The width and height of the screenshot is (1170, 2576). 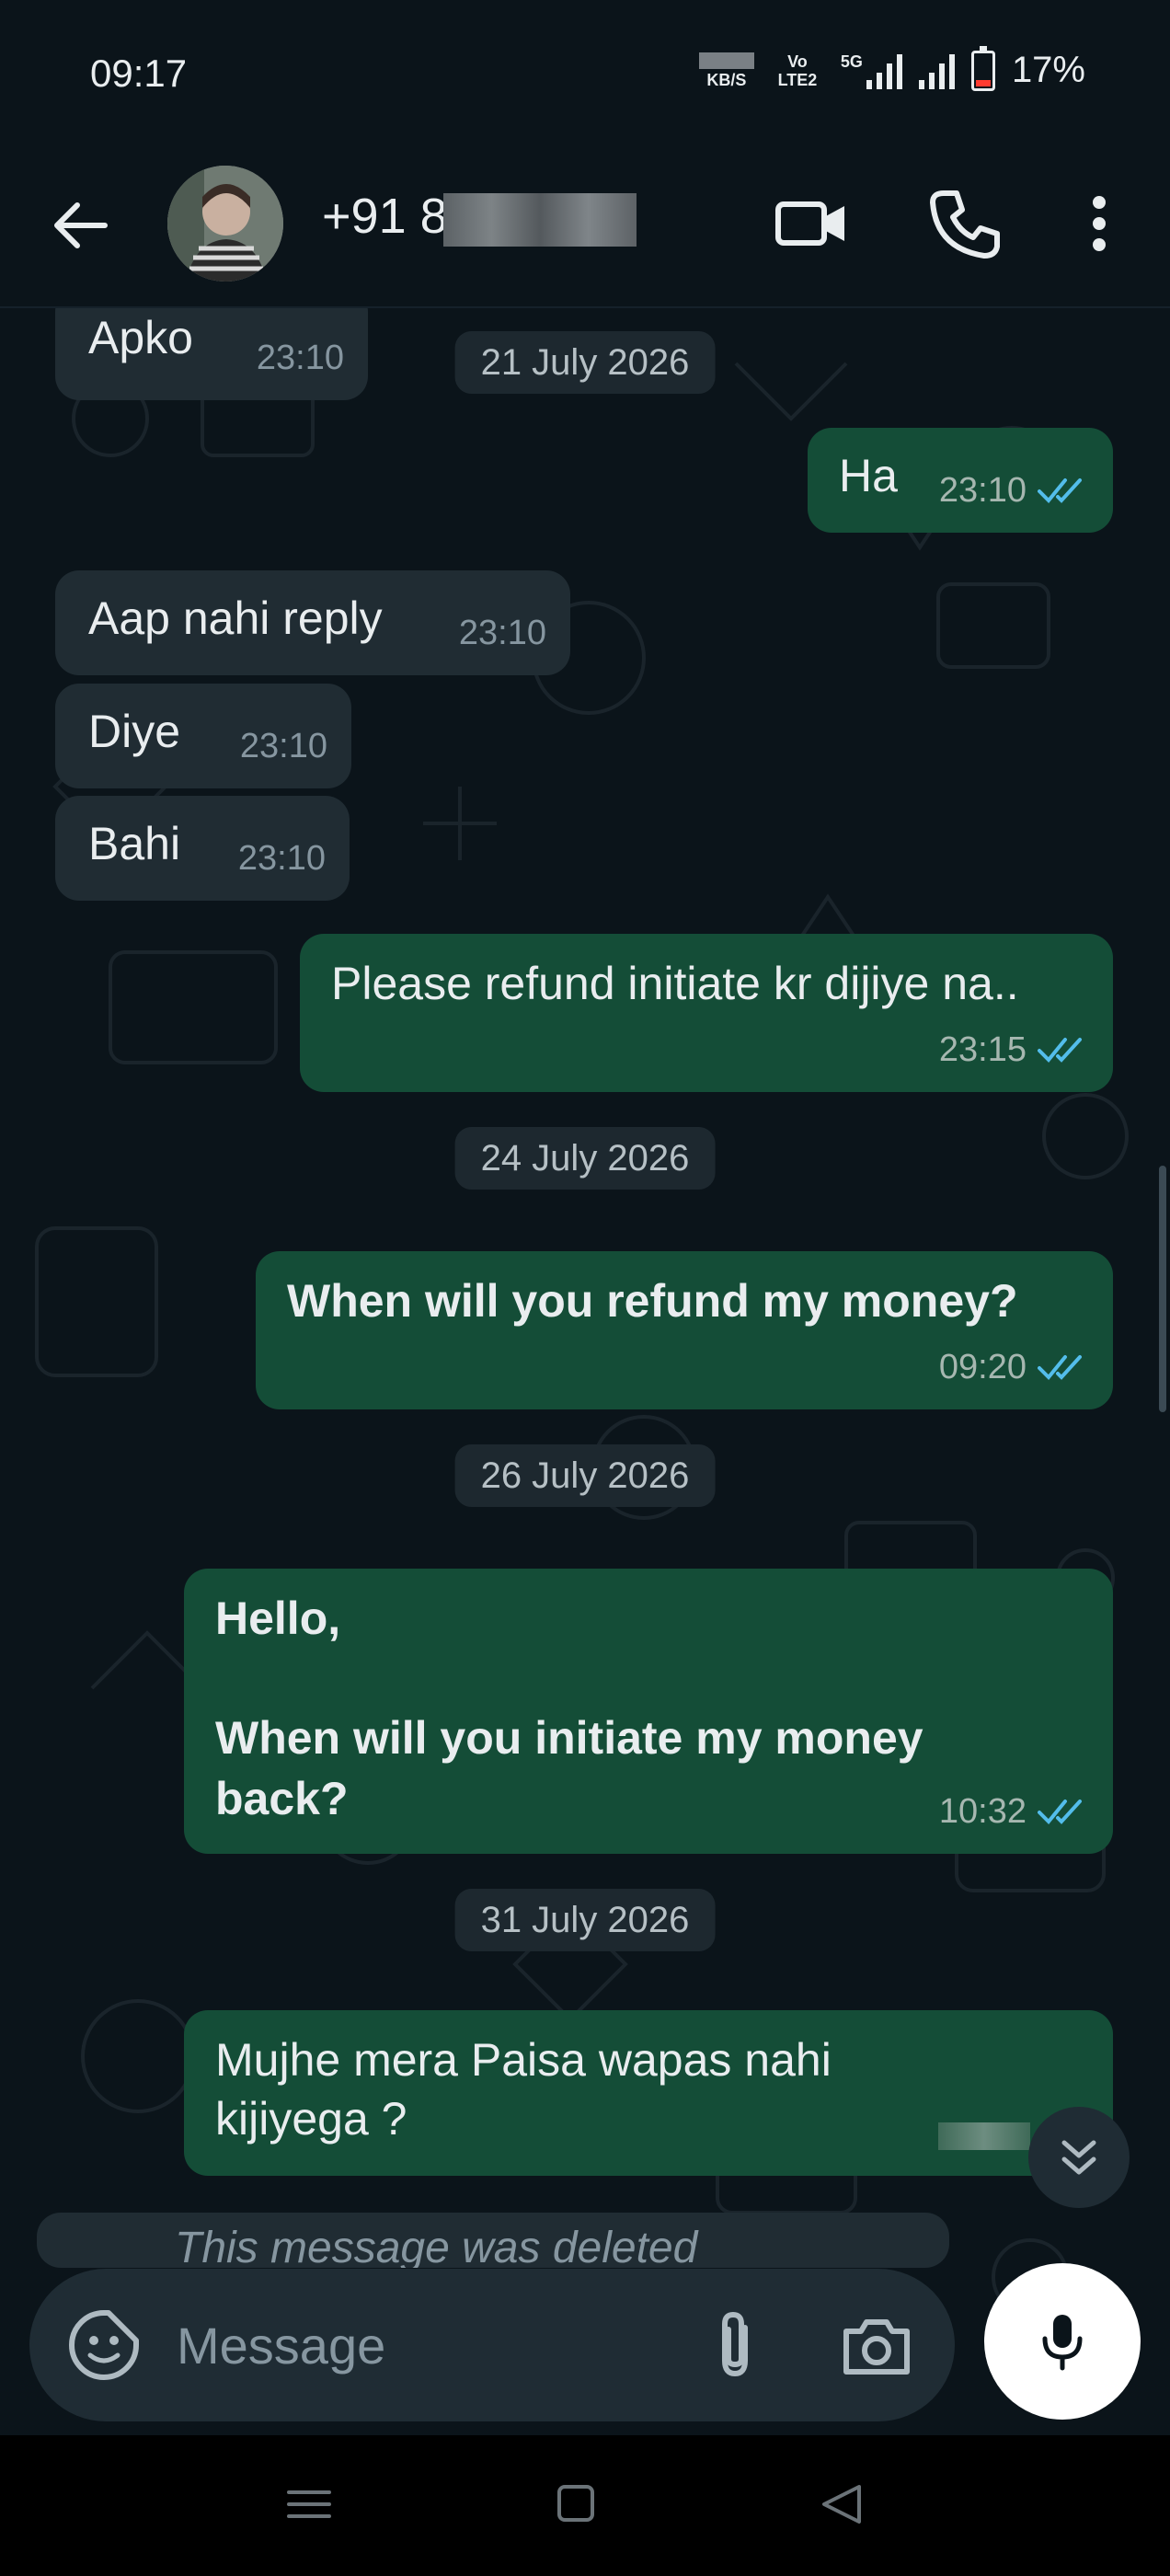 I want to click on date-separator: 26 July 2026, so click(x=585, y=1475).